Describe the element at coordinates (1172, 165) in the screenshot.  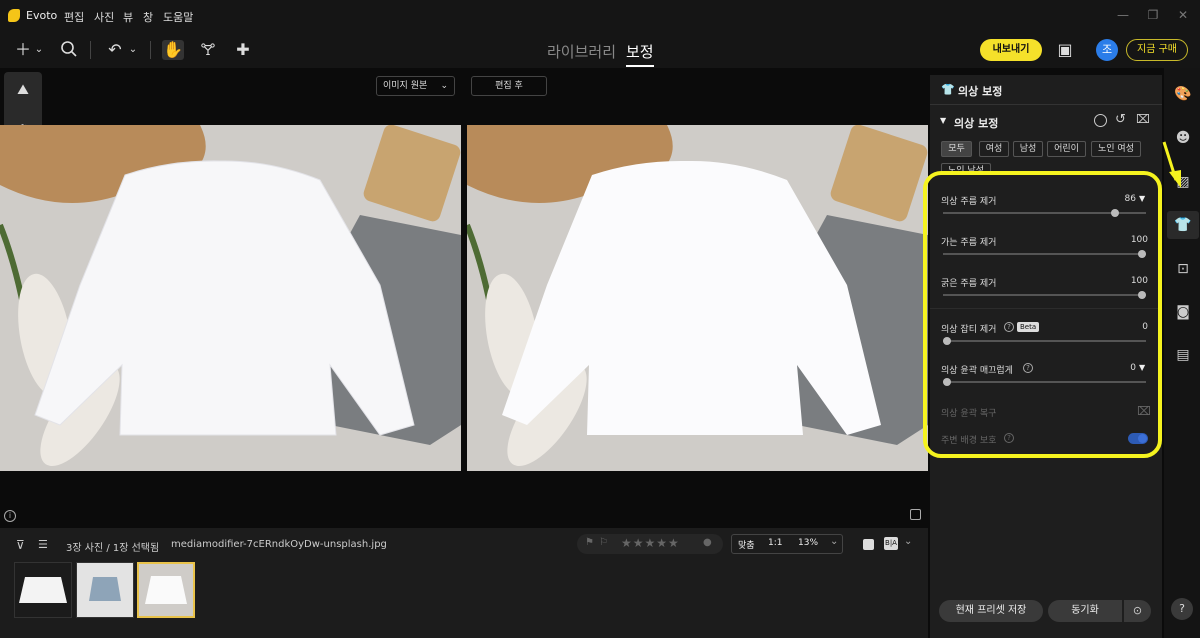
I see `arrow-annotation` at that location.